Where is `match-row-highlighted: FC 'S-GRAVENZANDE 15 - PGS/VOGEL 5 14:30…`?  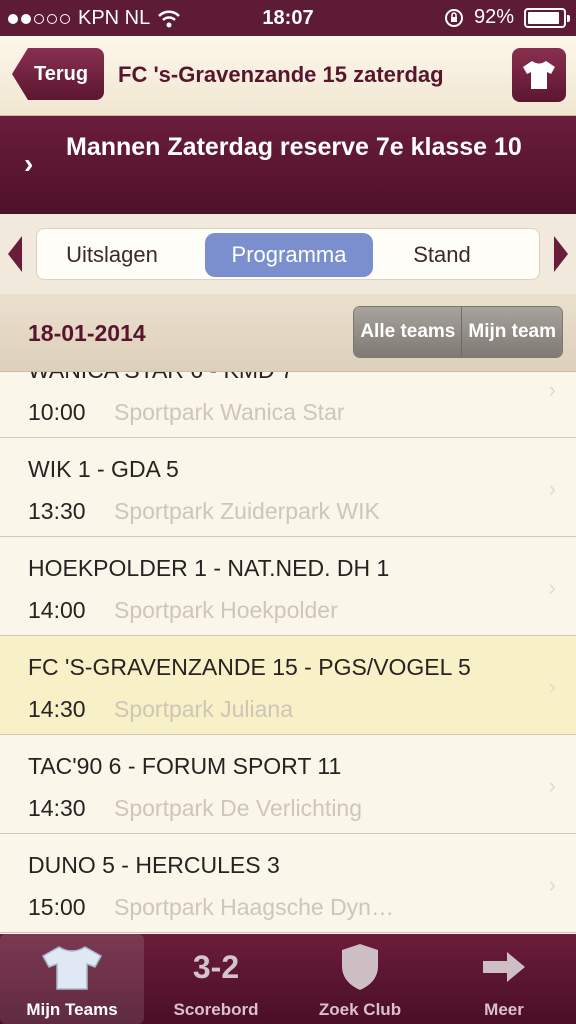 match-row-highlighted: FC 'S-GRAVENZANDE 15 - PGS/VOGEL 5 14:30… is located at coordinates (288, 685).